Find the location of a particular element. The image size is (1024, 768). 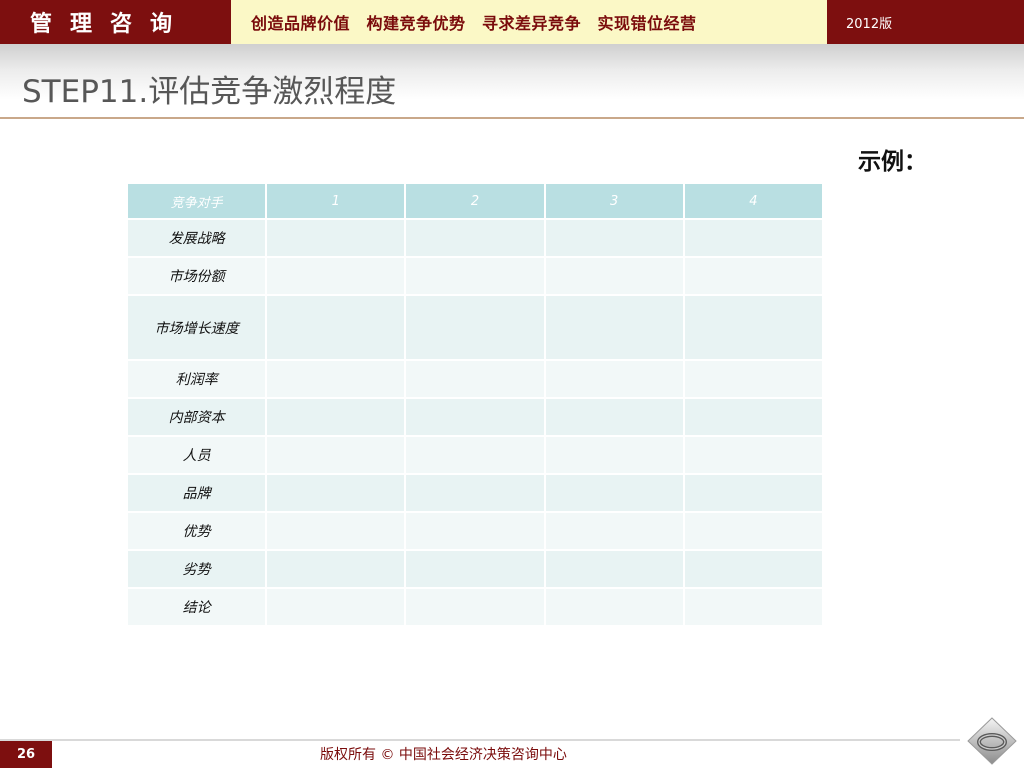

row-label: 优势 is located at coordinates (198, 532).